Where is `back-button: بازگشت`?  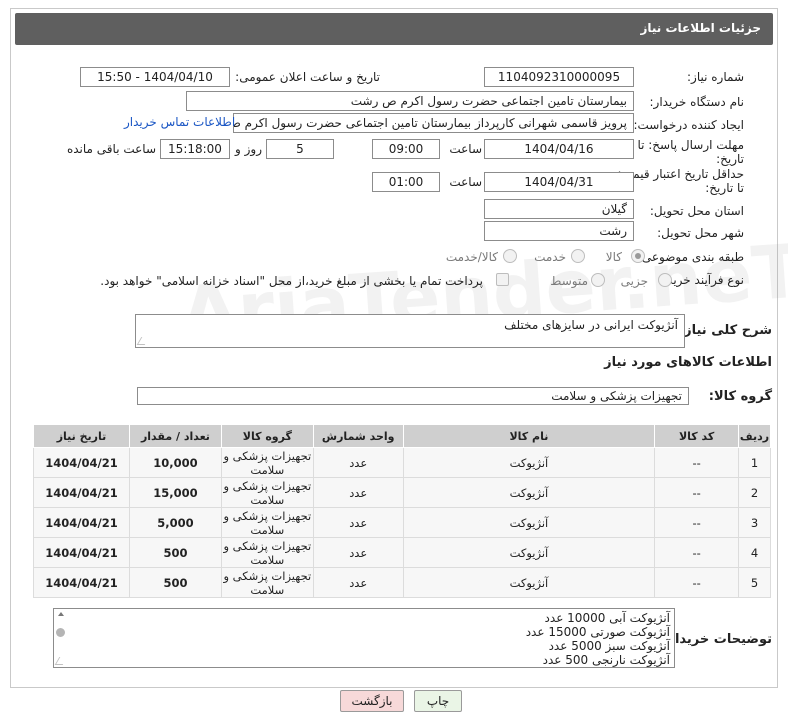 back-button: بازگشت is located at coordinates (372, 701).